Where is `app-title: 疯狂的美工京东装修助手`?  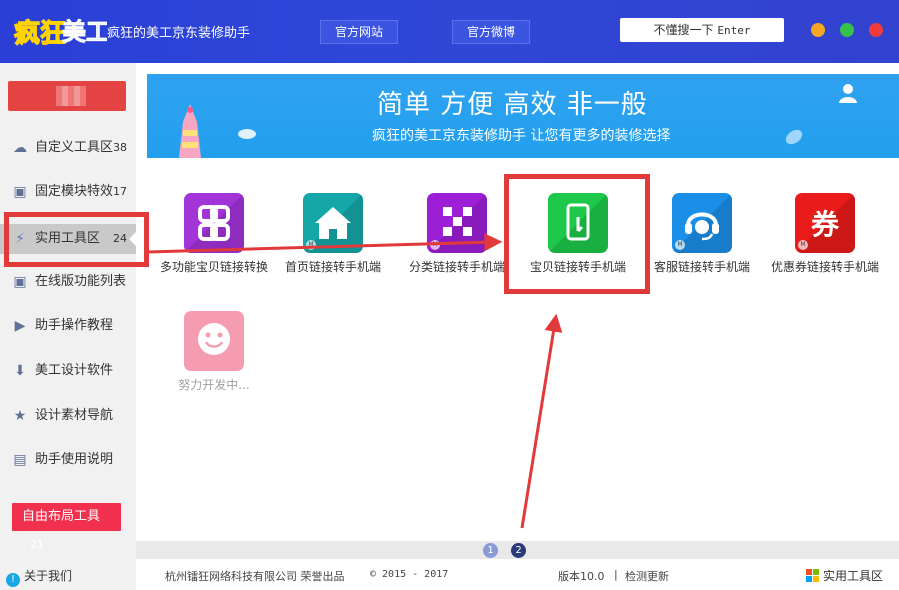
app-title: 疯狂的美工京东装修助手 is located at coordinates (179, 33).